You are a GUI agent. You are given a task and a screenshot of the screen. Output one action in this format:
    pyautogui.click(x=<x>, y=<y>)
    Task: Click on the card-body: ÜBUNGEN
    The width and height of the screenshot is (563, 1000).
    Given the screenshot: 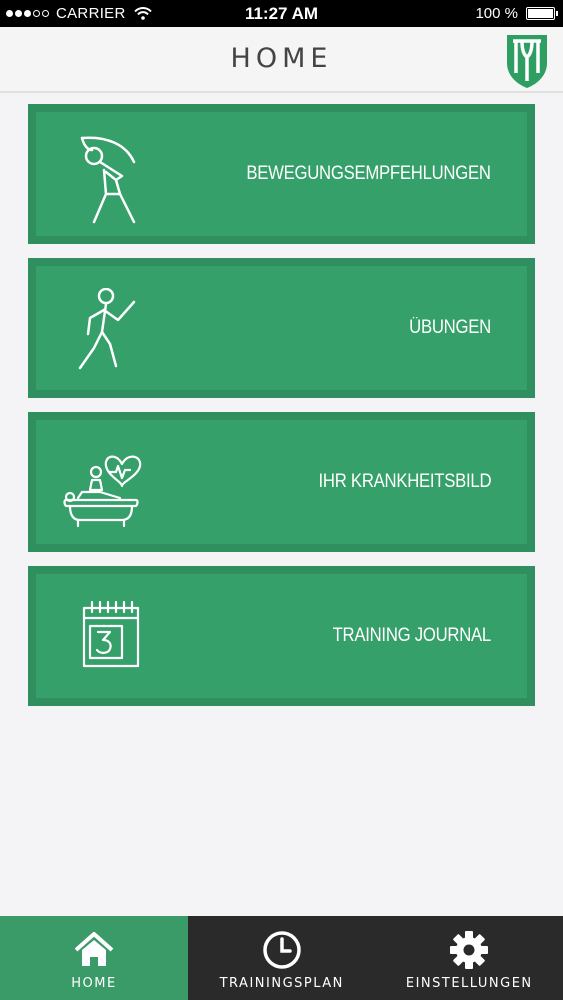 What is the action you would take?
    pyautogui.click(x=281, y=328)
    